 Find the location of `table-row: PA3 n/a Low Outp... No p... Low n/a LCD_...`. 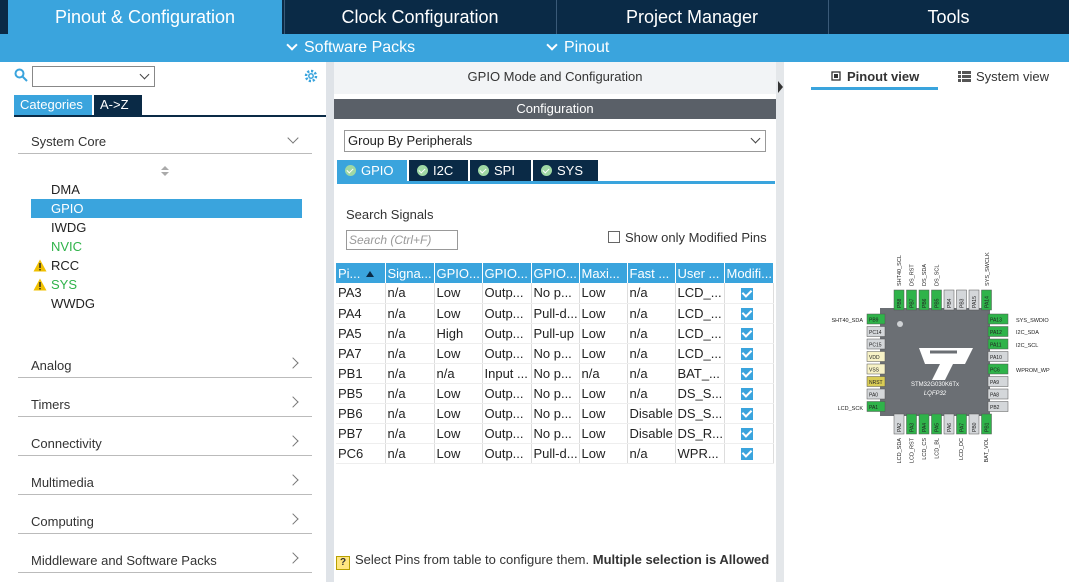

table-row: PA3 n/a Low Outp... No p... Low n/a LCD_... is located at coordinates (555, 293).